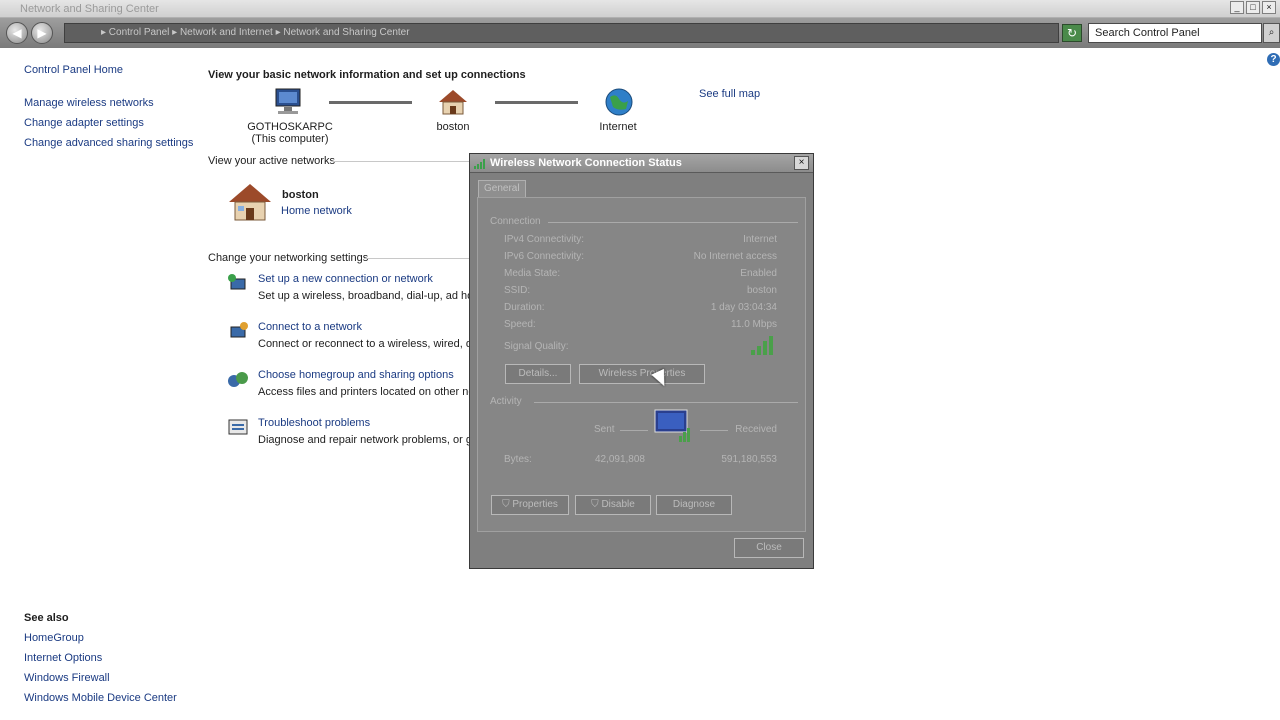 Image resolution: width=1280 pixels, height=720 pixels. Describe the element at coordinates (640, 9) in the screenshot. I see `window-titlebar: Network and Sharing Center _ □ ×` at that location.